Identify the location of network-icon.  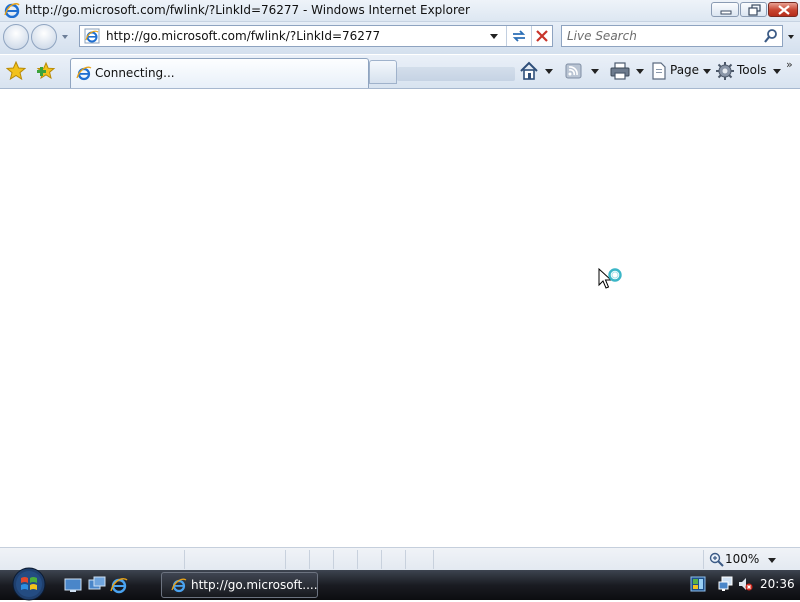
(726, 584).